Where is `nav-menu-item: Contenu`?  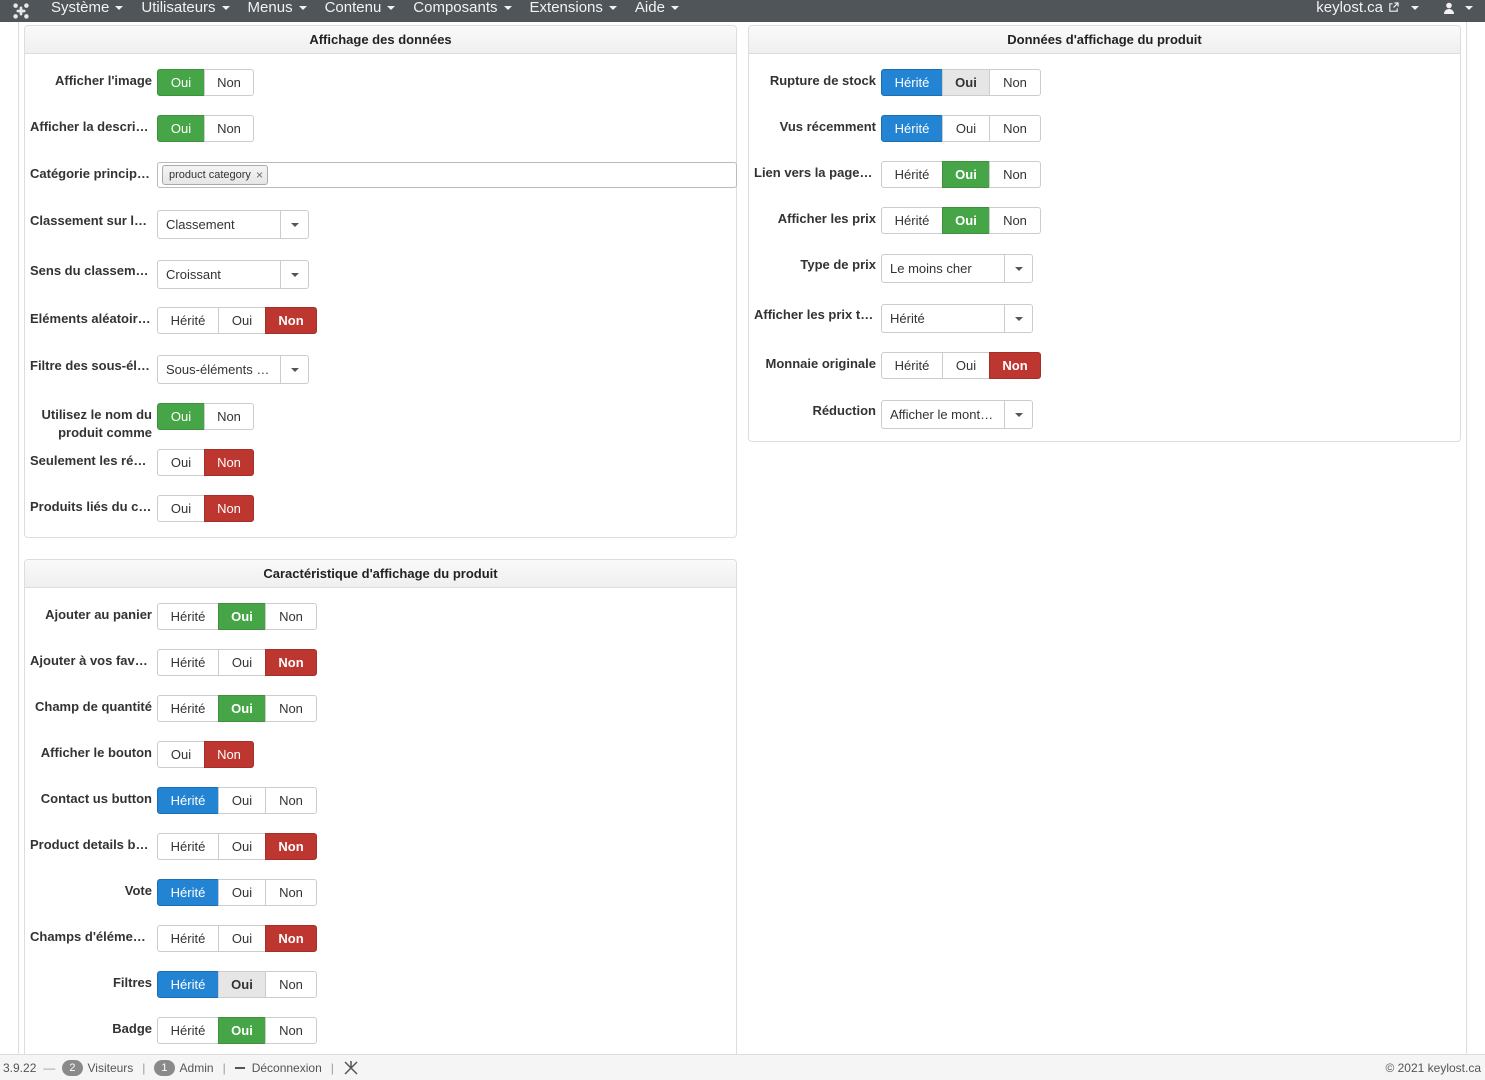 nav-menu-item: Contenu is located at coordinates (360, 9).